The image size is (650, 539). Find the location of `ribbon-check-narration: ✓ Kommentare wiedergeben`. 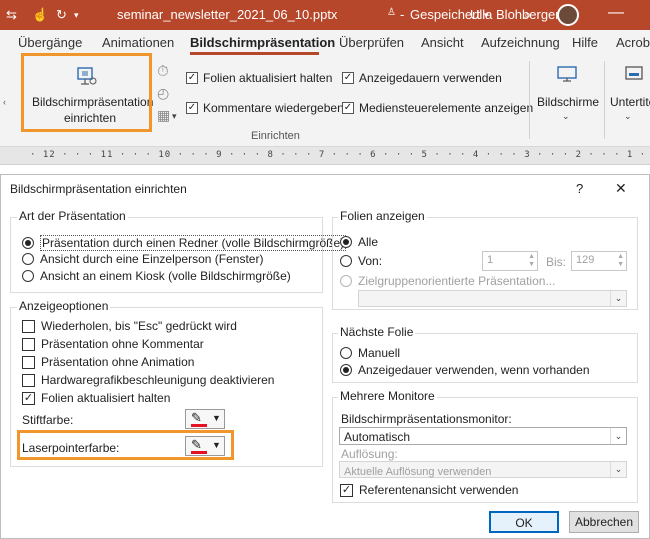

ribbon-check-narration: ✓ Kommentare wiedergeben is located at coordinates (265, 108).